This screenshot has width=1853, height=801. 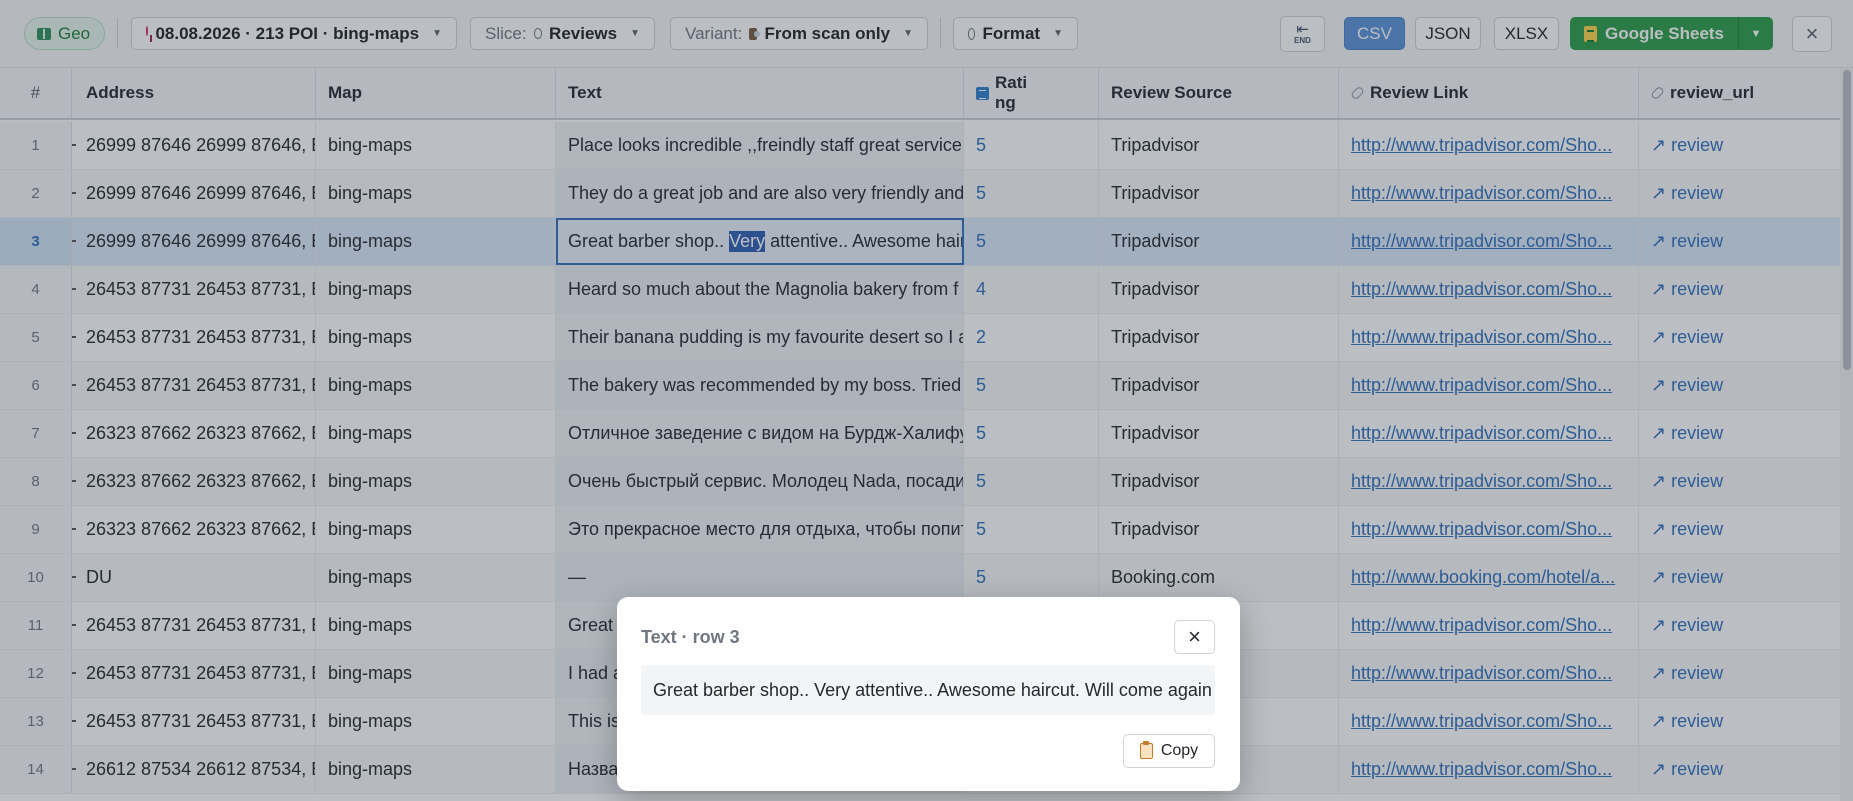 I want to click on dialog-title: Text · row 3, so click(x=690, y=637).